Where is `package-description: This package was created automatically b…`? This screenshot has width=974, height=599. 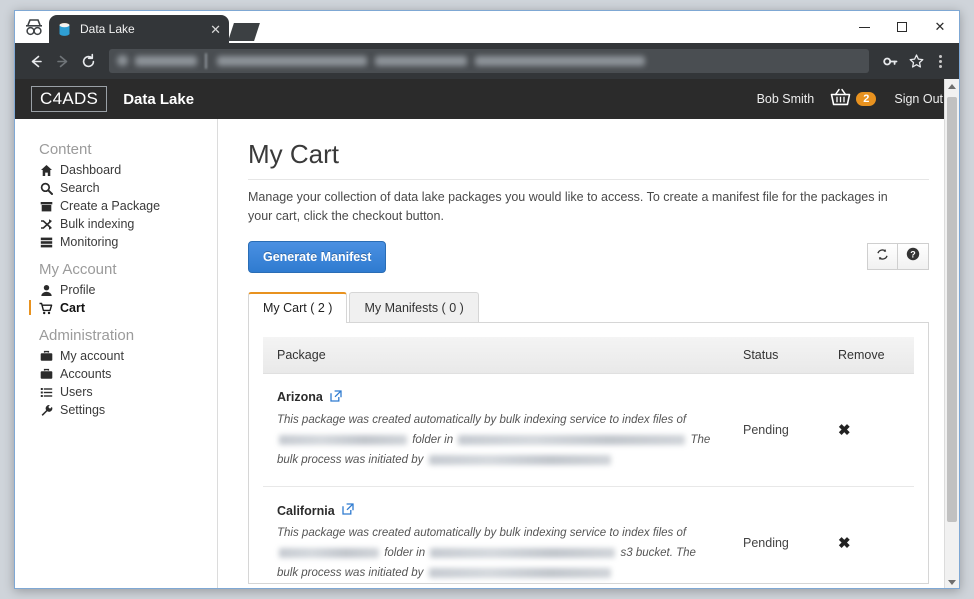
package-description: This package was created automatically b… is located at coordinates (494, 439).